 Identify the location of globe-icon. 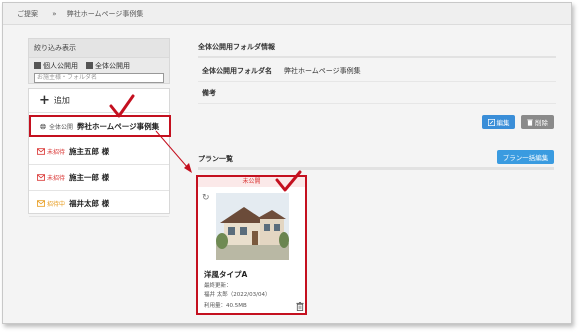
(43, 126).